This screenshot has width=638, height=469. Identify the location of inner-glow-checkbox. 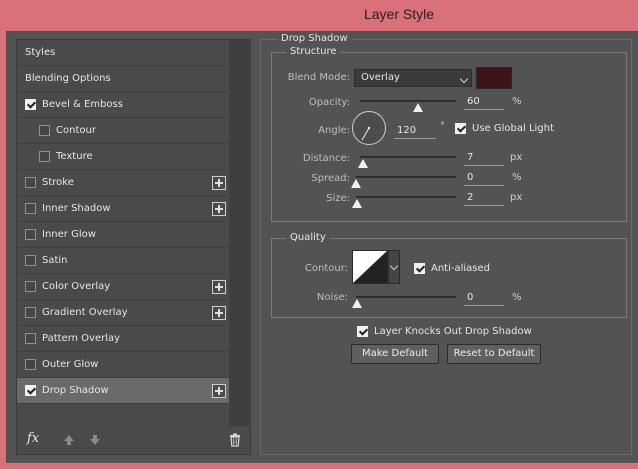
(30, 234).